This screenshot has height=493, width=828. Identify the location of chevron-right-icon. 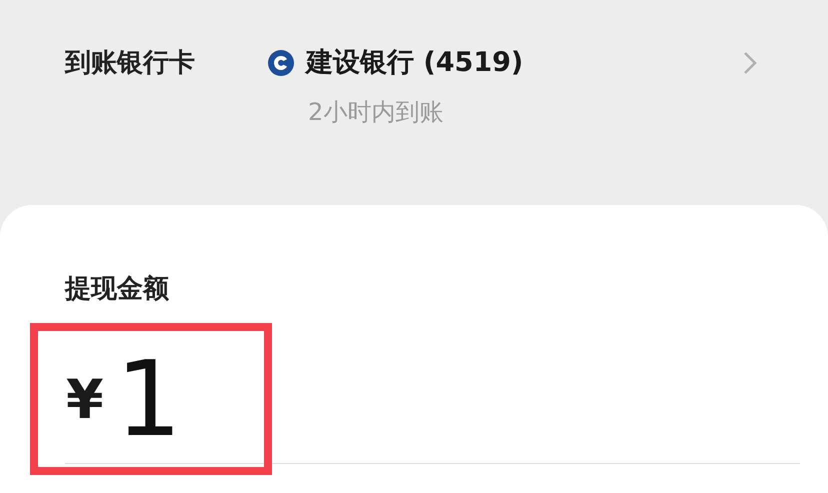
(750, 63).